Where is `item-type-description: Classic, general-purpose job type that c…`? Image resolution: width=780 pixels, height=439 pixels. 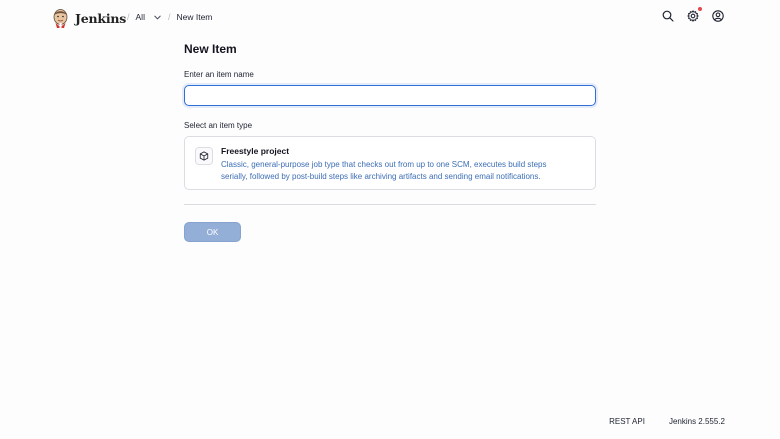 item-type-description: Classic, general-purpose job type that c… is located at coordinates (384, 170).